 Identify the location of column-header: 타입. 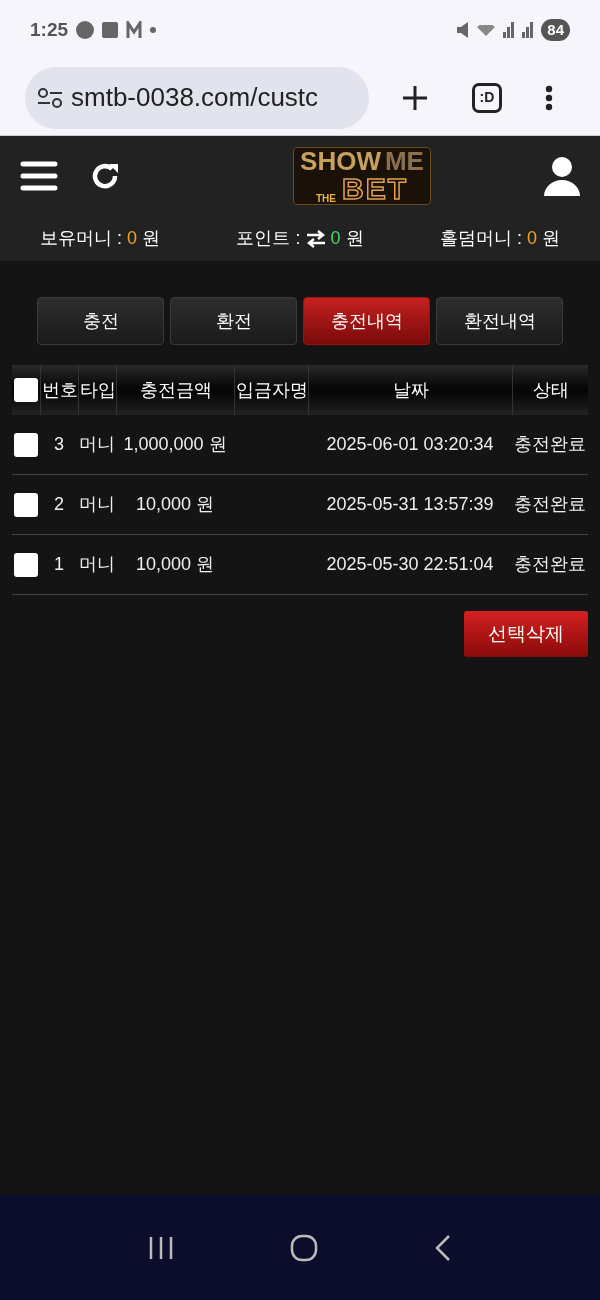
(97, 390).